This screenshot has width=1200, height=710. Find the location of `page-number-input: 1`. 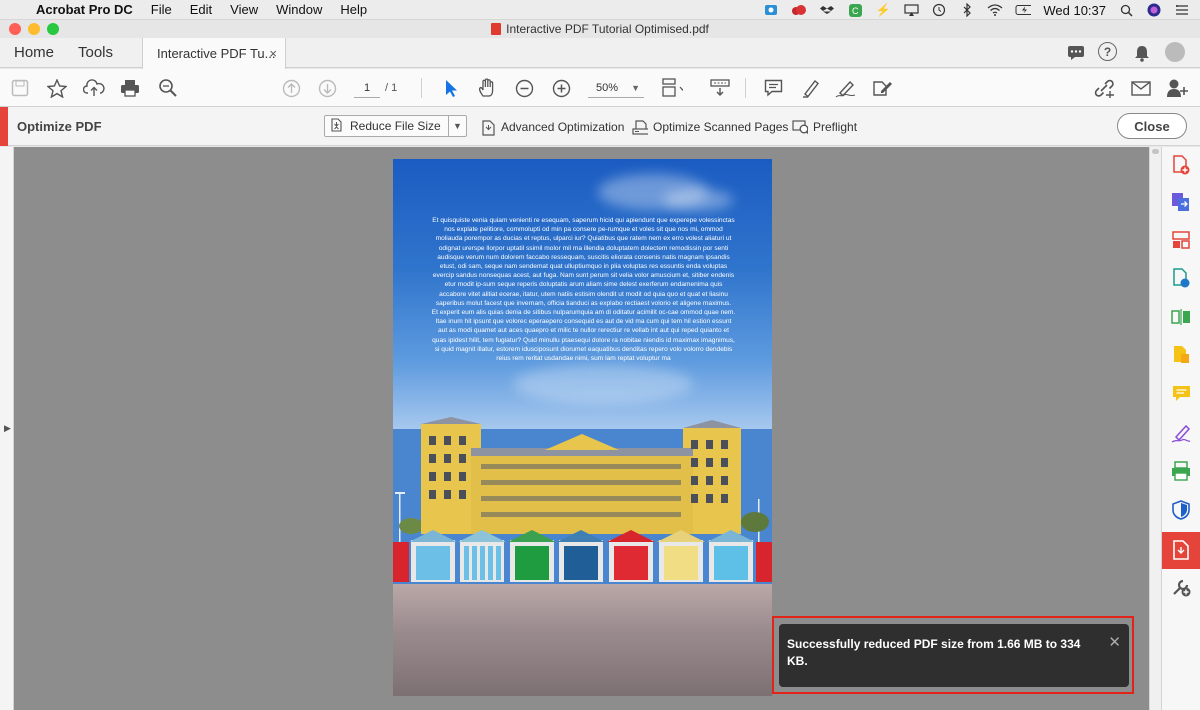

page-number-input: 1 is located at coordinates (367, 88).